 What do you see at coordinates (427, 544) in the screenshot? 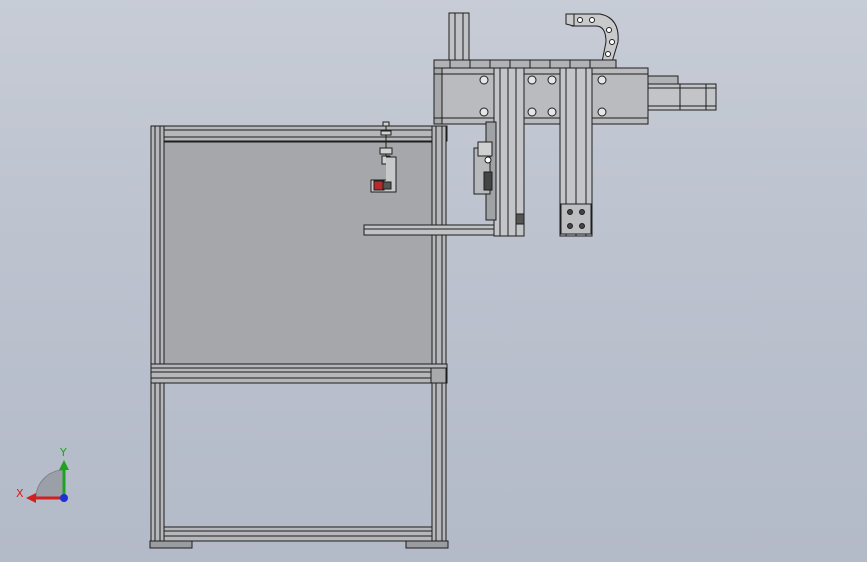
I see `frame-right-foot` at bounding box center [427, 544].